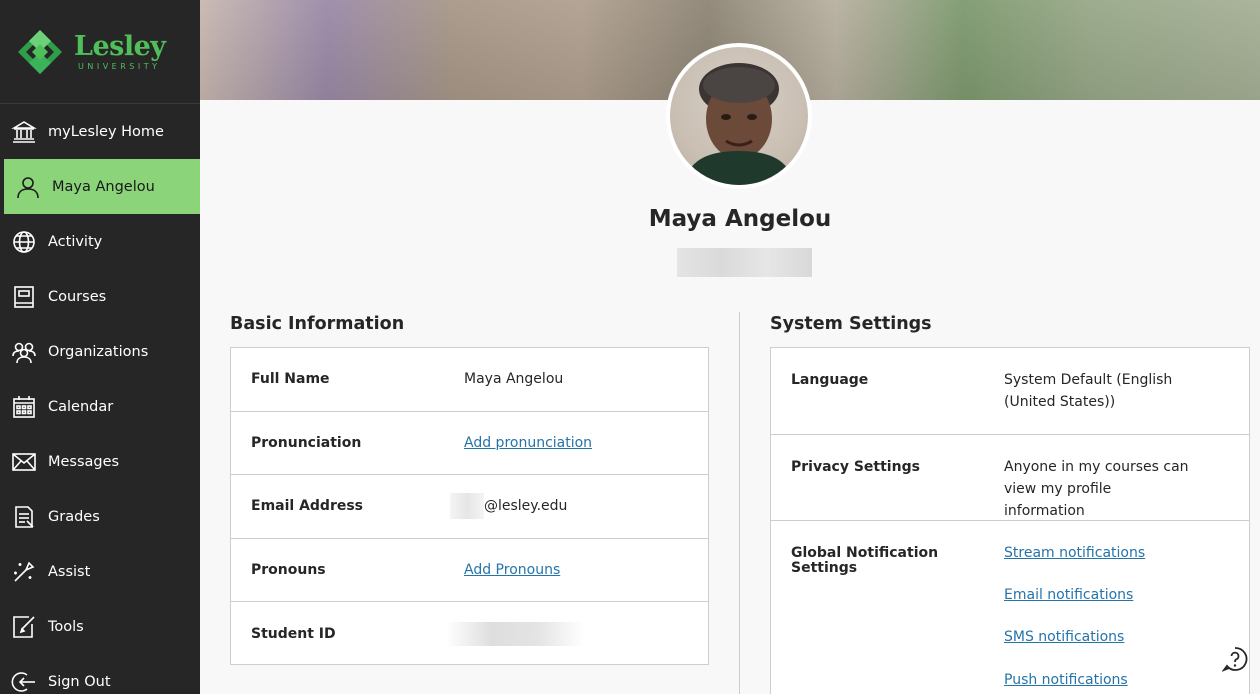 The height and width of the screenshot is (694, 1260). What do you see at coordinates (24, 132) in the screenshot?
I see `institution-icon` at bounding box center [24, 132].